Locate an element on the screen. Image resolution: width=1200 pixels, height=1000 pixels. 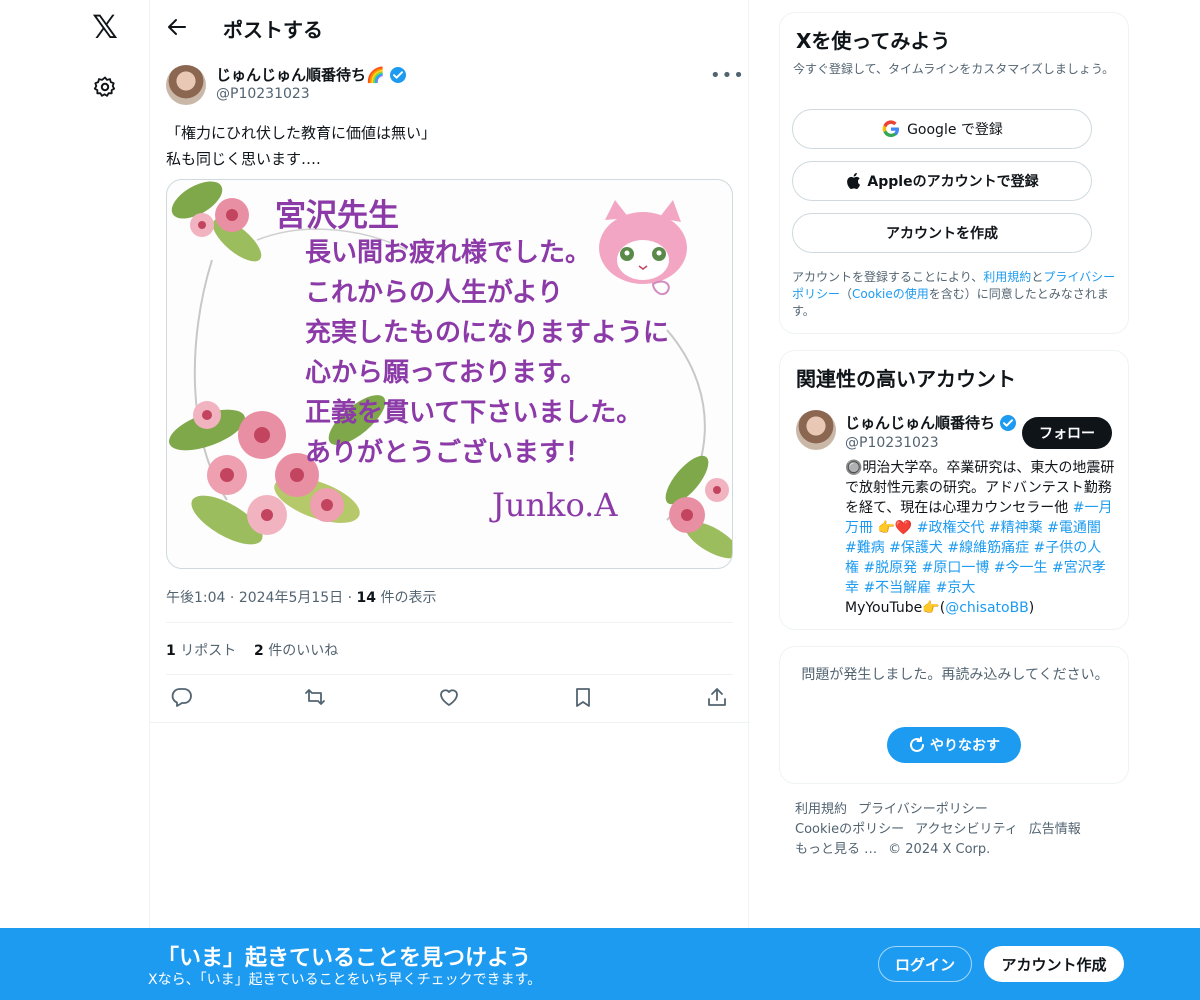
bottom-bar-title: 「いま」起きていることを見つけよう is located at coordinates (344, 958).